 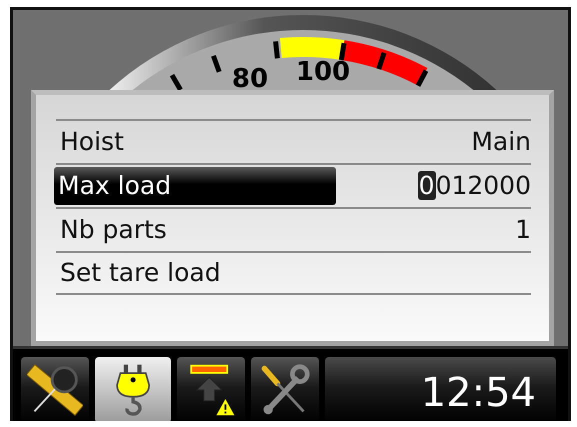 I want to click on menu-value: Main, so click(x=501, y=142).